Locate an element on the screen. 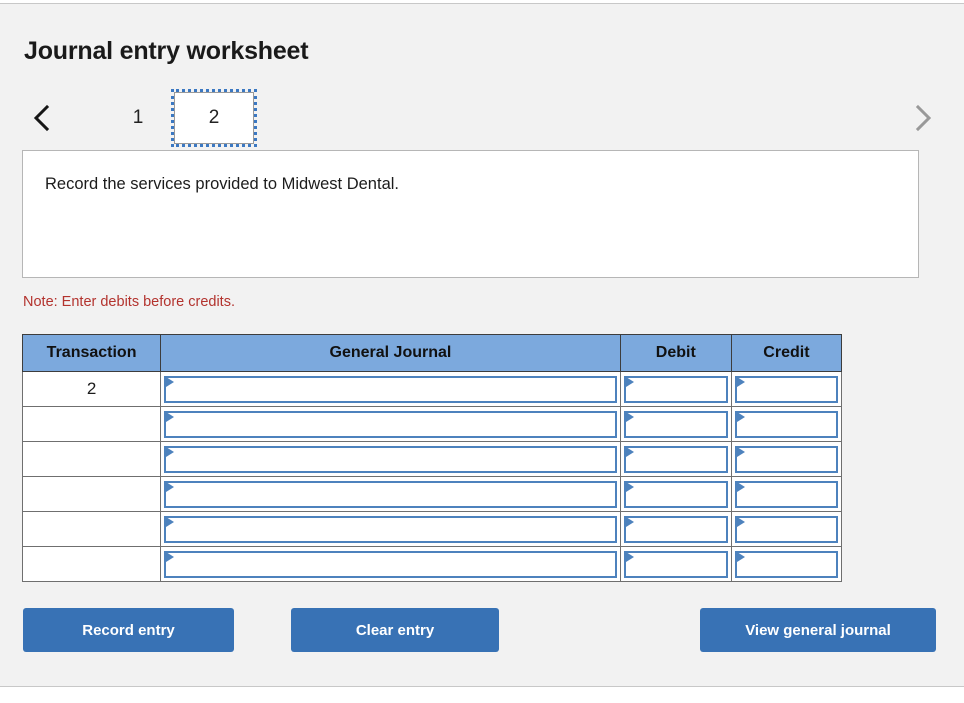  pagination-tab-2: 2 is located at coordinates (214, 118).